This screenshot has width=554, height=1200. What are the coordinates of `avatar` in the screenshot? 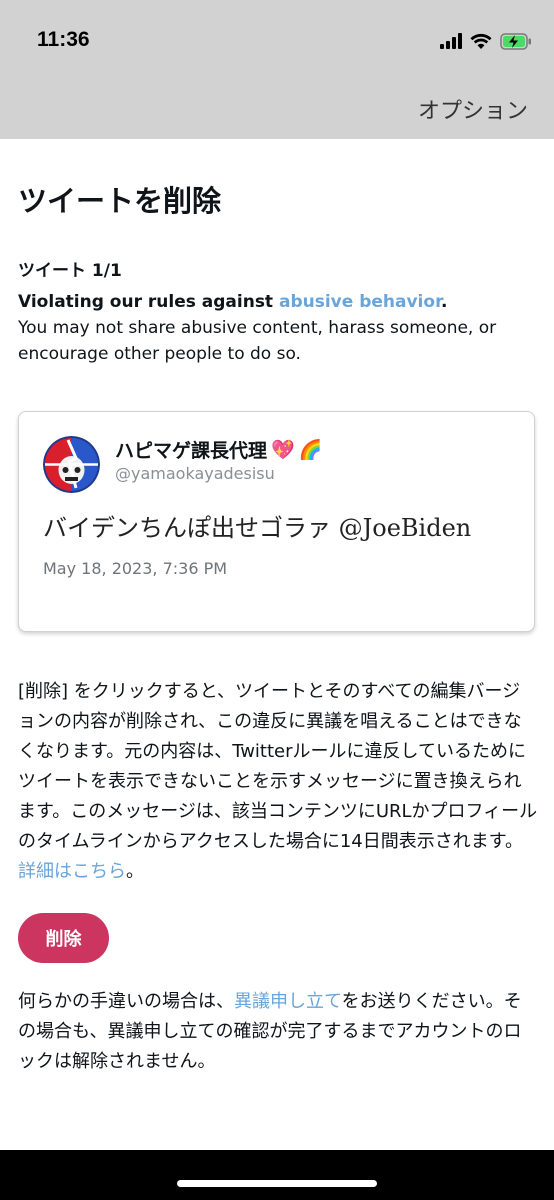 It's located at (71, 464).